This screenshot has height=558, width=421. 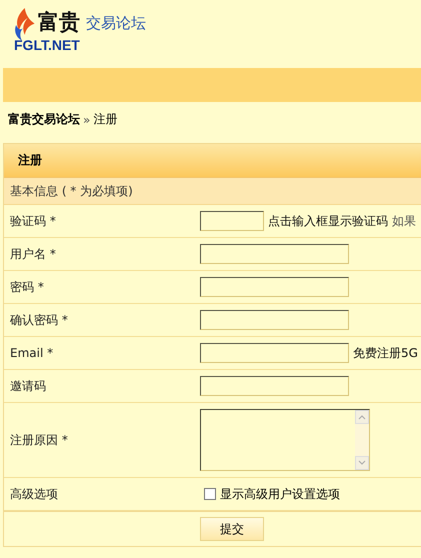 I want to click on submit-button: 提交, so click(x=232, y=529).